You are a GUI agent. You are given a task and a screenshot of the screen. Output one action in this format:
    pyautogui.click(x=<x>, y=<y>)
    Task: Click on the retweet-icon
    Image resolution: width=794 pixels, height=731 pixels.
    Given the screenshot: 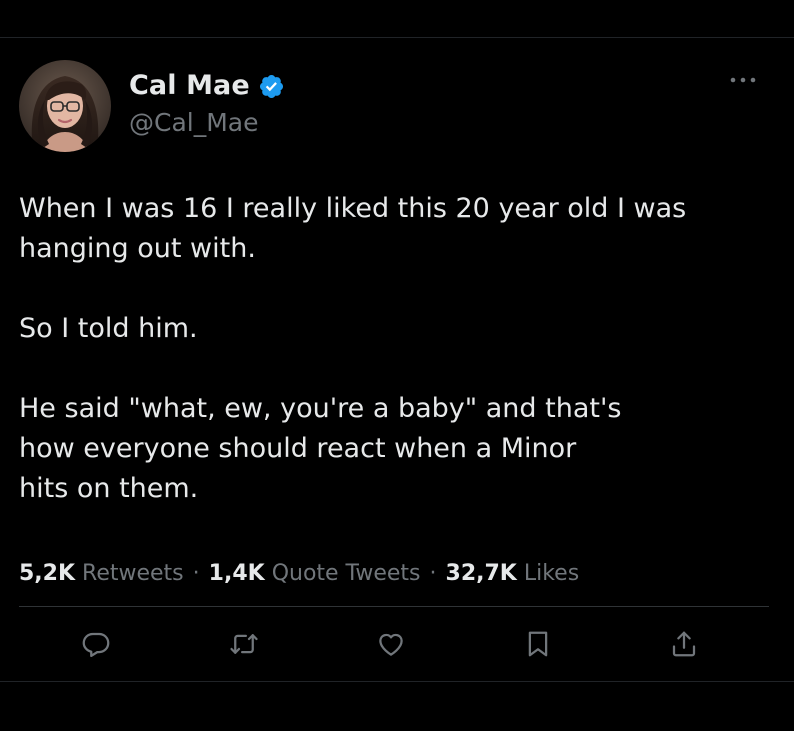 What is the action you would take?
    pyautogui.click(x=244, y=644)
    